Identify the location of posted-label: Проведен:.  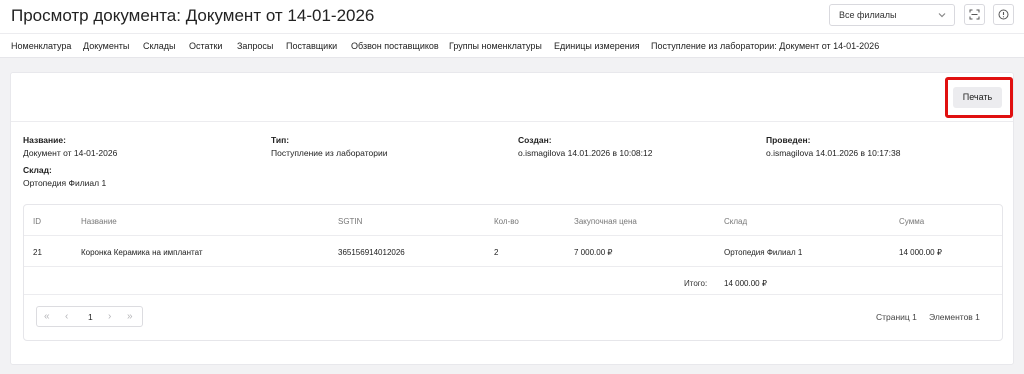
(788, 140).